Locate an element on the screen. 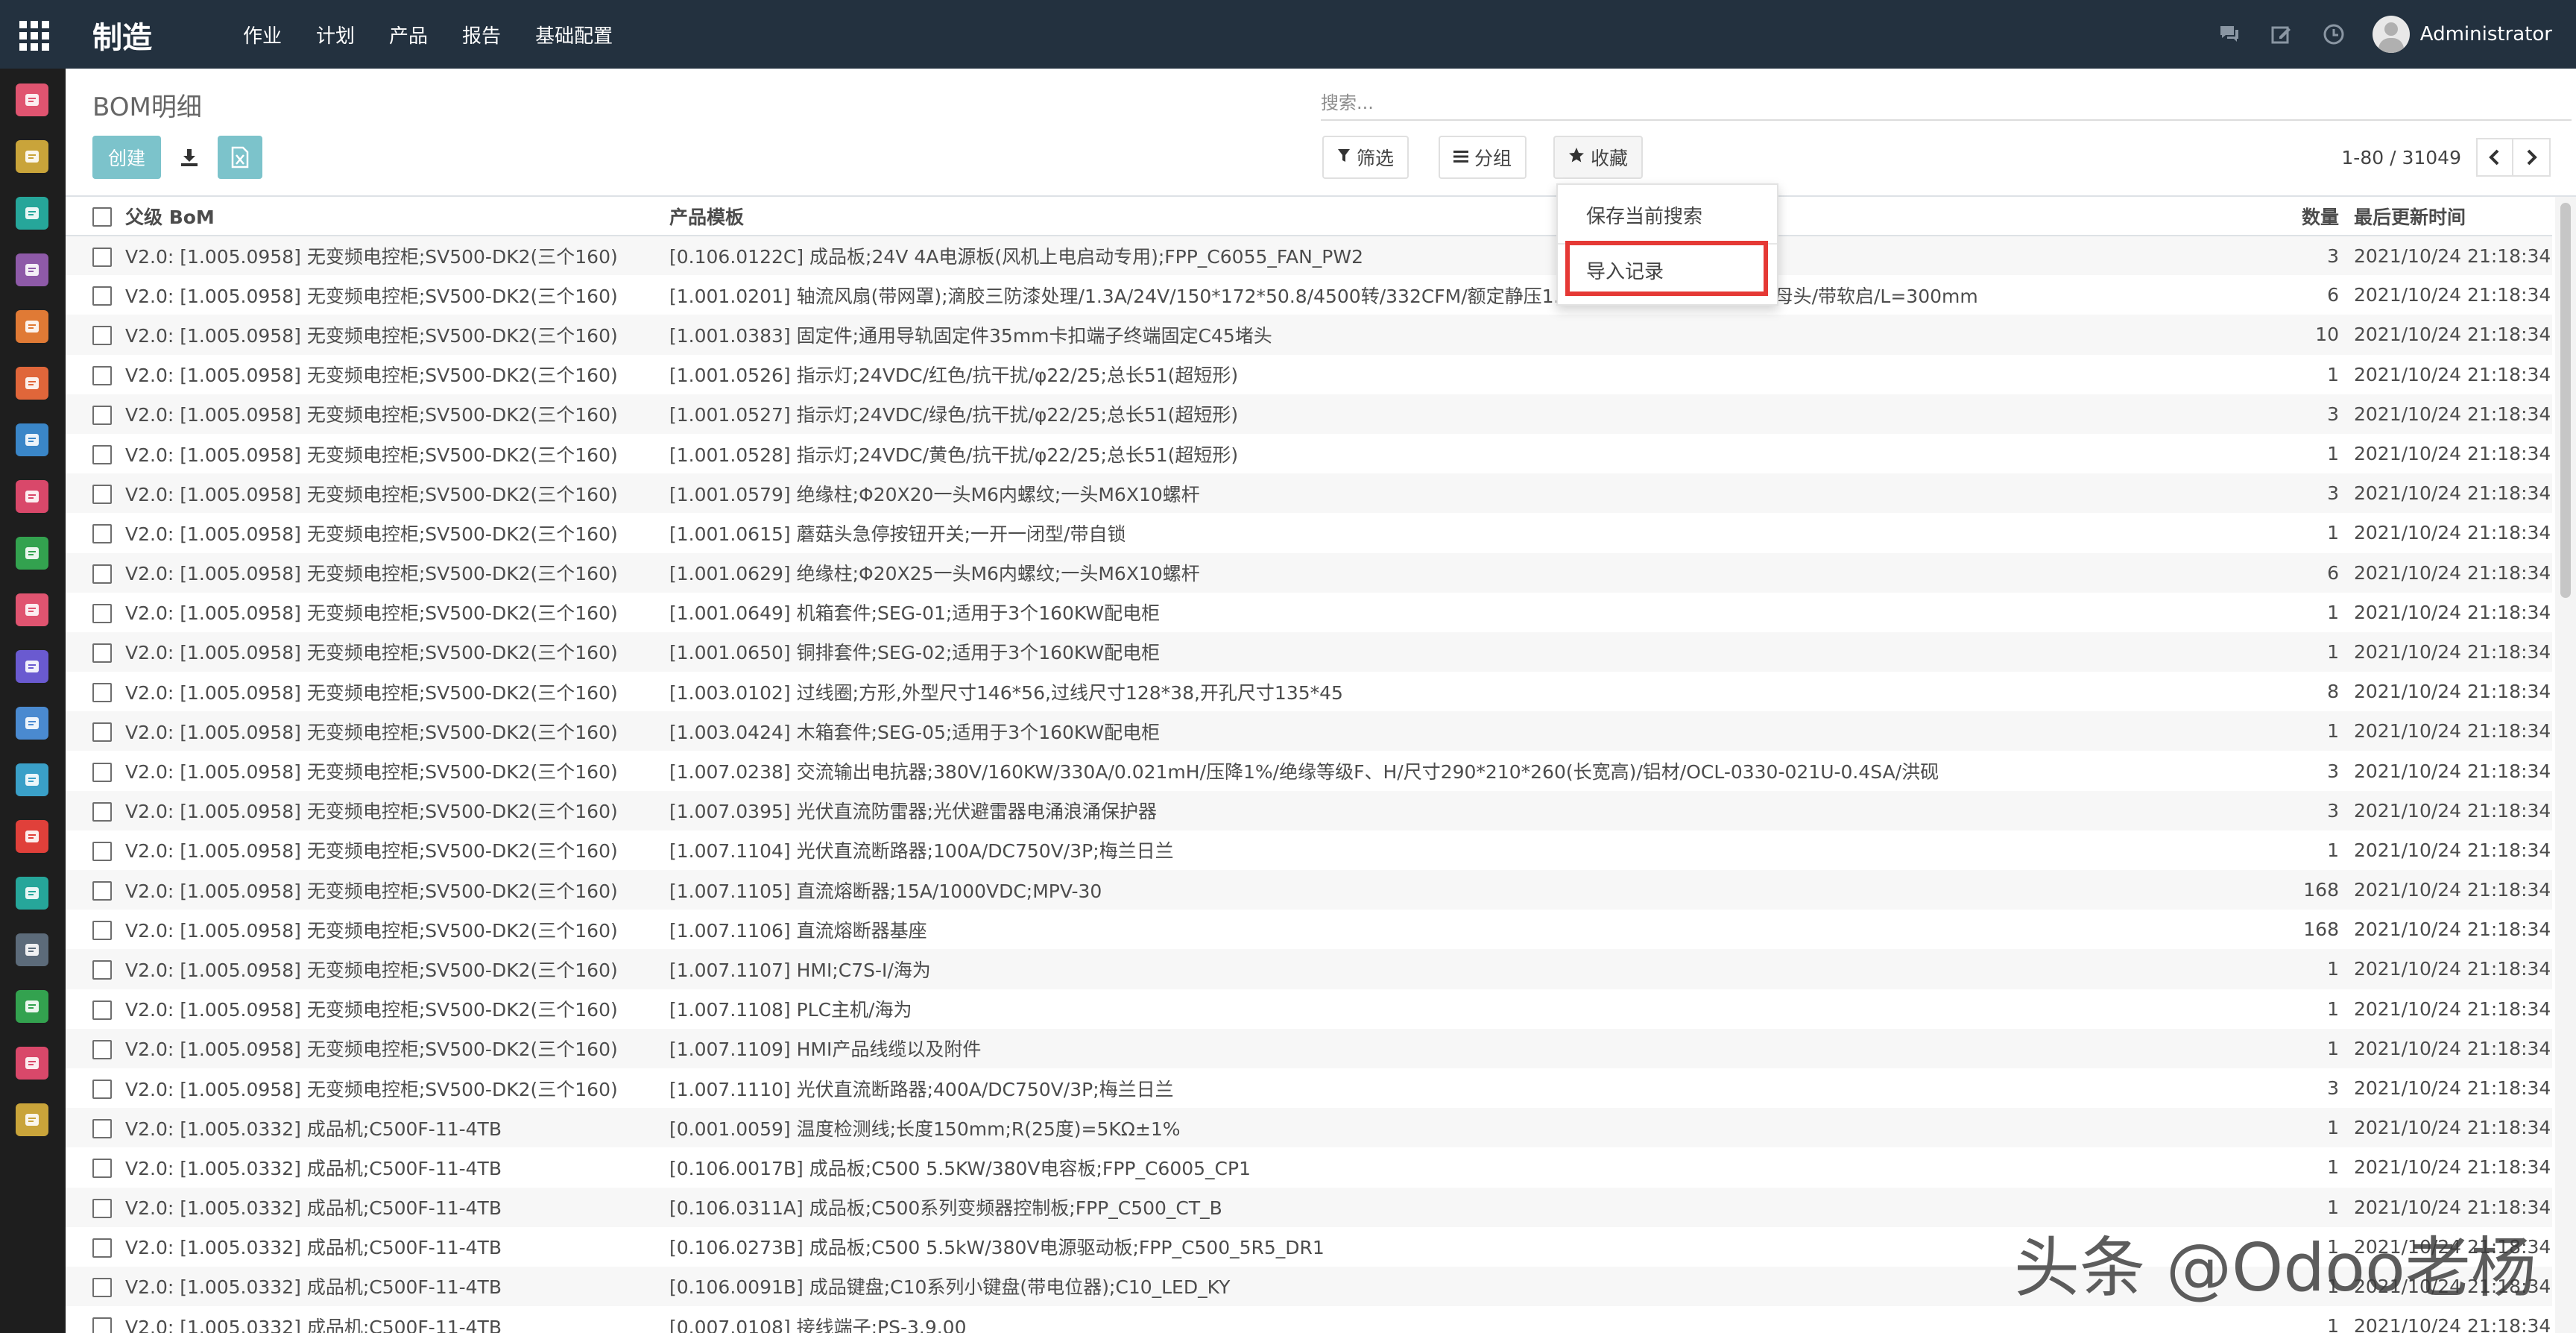 Image resolution: width=2576 pixels, height=1333 pixels. clock-icon is located at coordinates (2333, 34).